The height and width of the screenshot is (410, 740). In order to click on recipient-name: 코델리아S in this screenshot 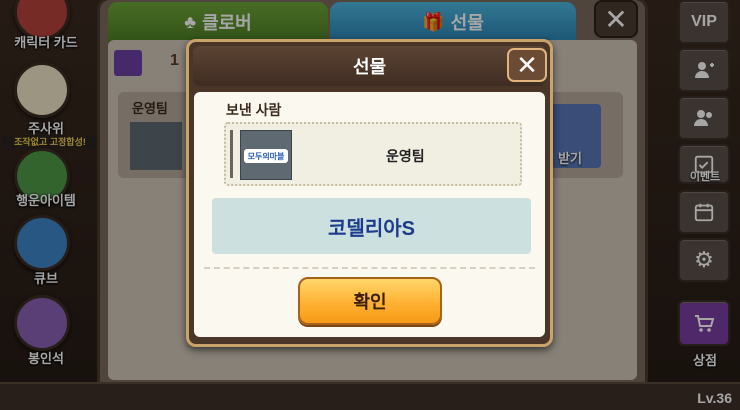, I will do `click(371, 228)`.